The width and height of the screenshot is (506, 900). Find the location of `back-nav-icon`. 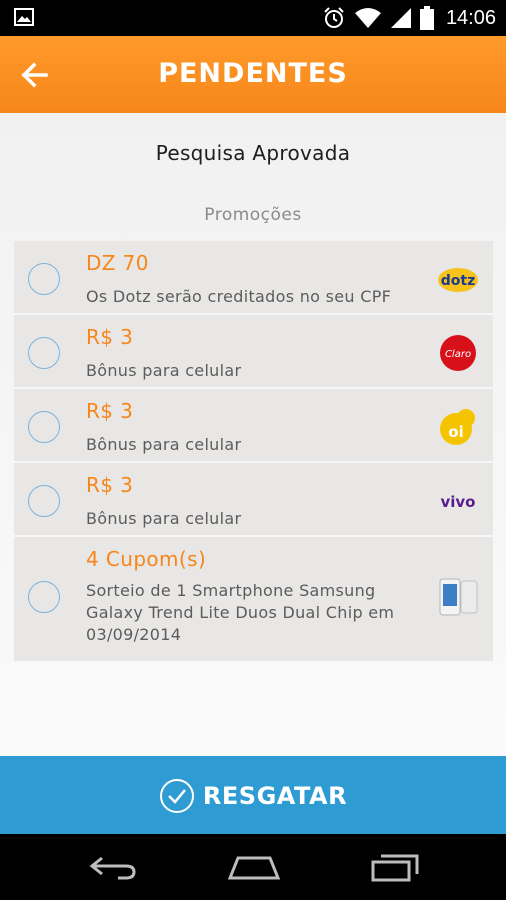

back-nav-icon is located at coordinates (113, 867).